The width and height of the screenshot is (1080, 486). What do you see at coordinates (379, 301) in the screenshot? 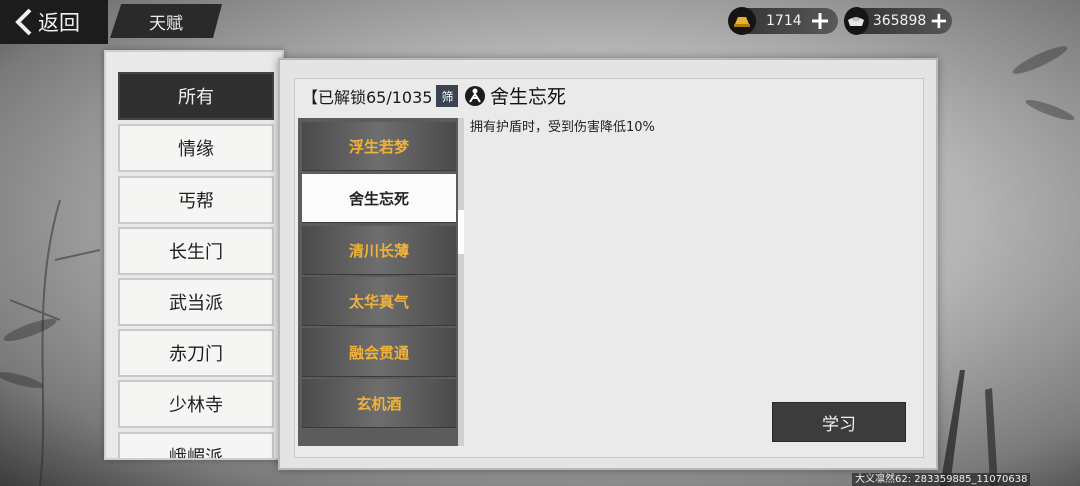
I see `talent-item: 太华真气` at bounding box center [379, 301].